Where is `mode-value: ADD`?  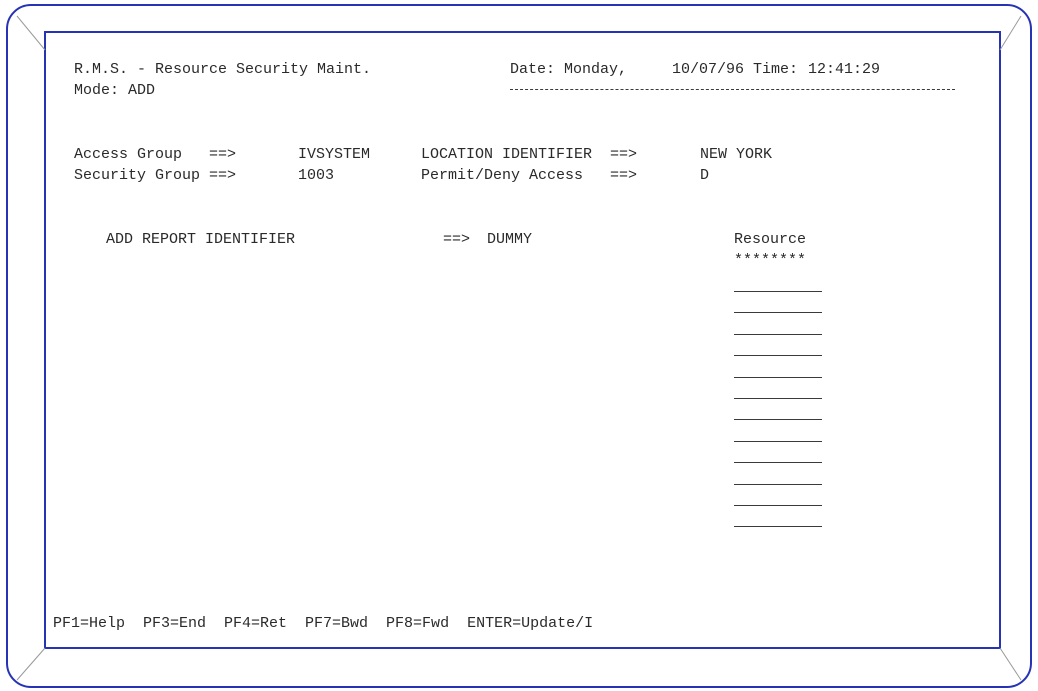 mode-value: ADD is located at coordinates (142, 90).